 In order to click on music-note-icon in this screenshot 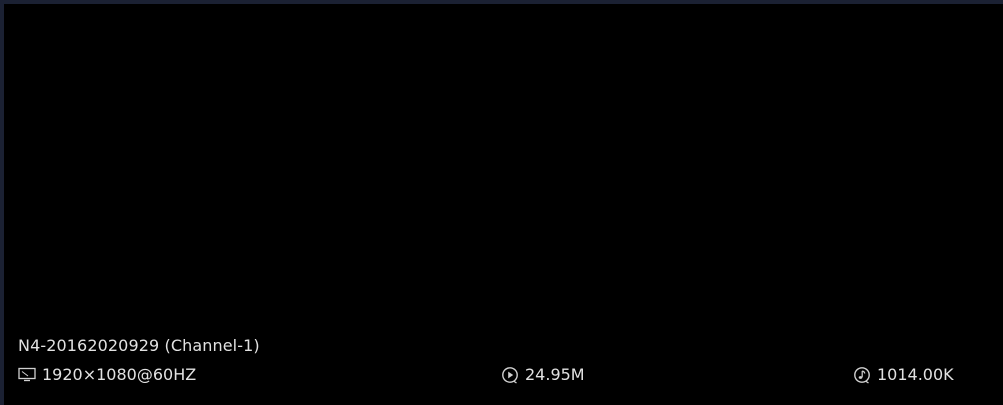, I will do `click(862, 375)`.